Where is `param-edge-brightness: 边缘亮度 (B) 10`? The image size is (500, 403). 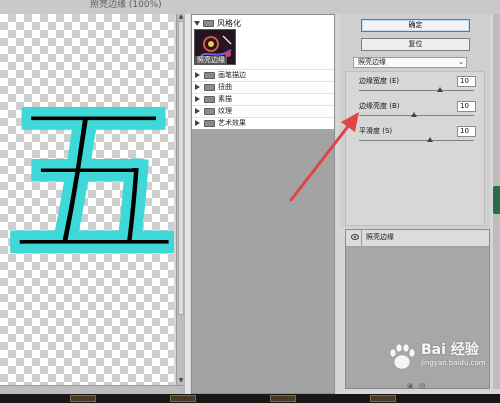
param-edge-brightness: 边缘亮度 (B) 10 is located at coordinates (419, 113).